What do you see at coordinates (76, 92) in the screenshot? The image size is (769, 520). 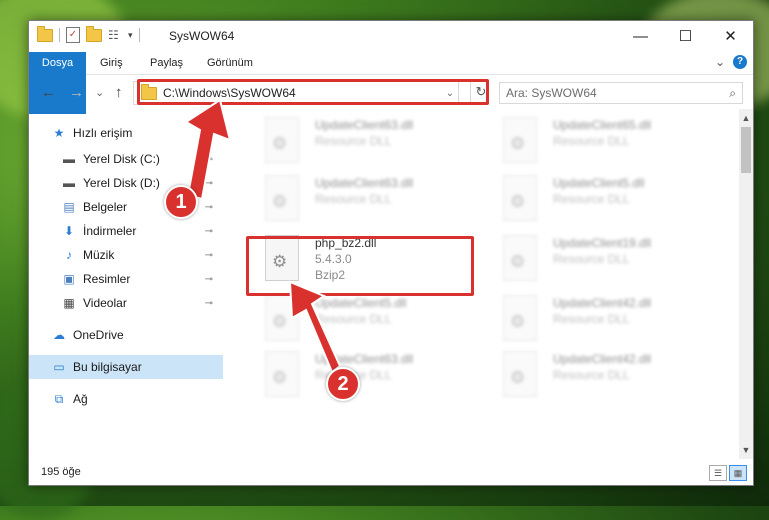 I see `forward-arrow-icon: →` at bounding box center [76, 92].